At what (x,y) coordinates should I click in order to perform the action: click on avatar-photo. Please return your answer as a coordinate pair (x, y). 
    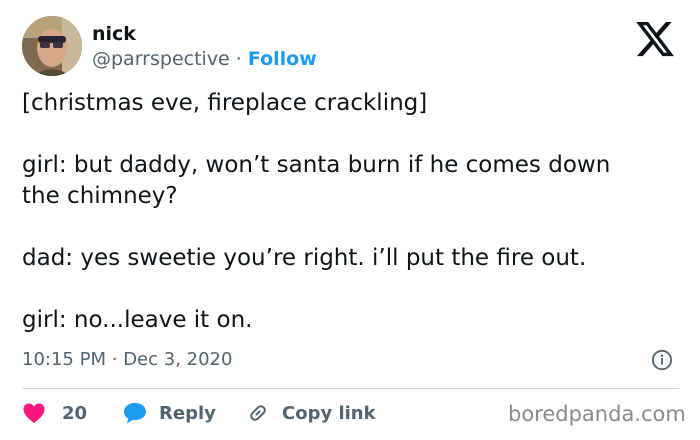
    Looking at the image, I should click on (52, 46).